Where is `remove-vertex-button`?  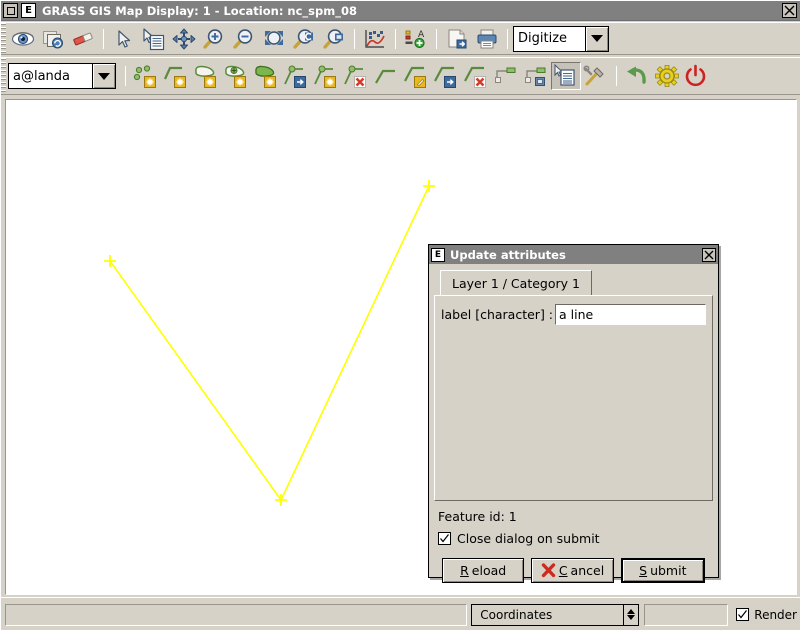 remove-vertex-button is located at coordinates (356, 76).